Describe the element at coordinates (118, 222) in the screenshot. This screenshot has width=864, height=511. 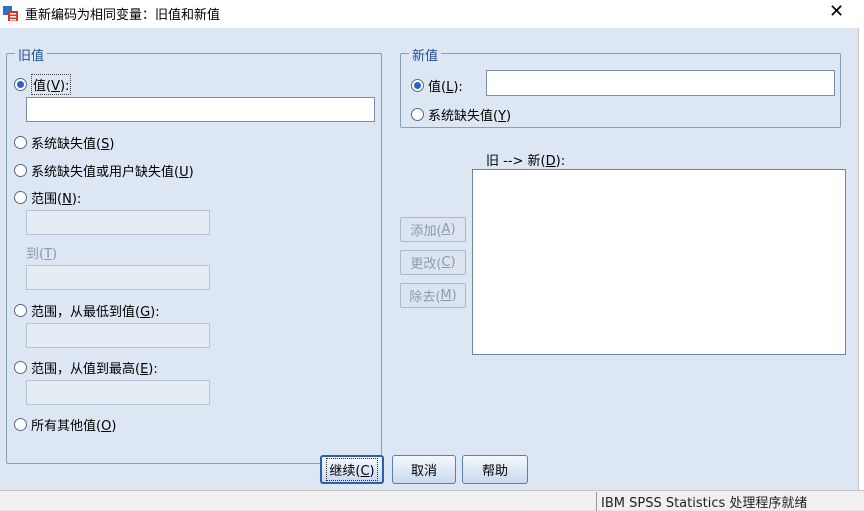
I see `old-range-low-input` at that location.